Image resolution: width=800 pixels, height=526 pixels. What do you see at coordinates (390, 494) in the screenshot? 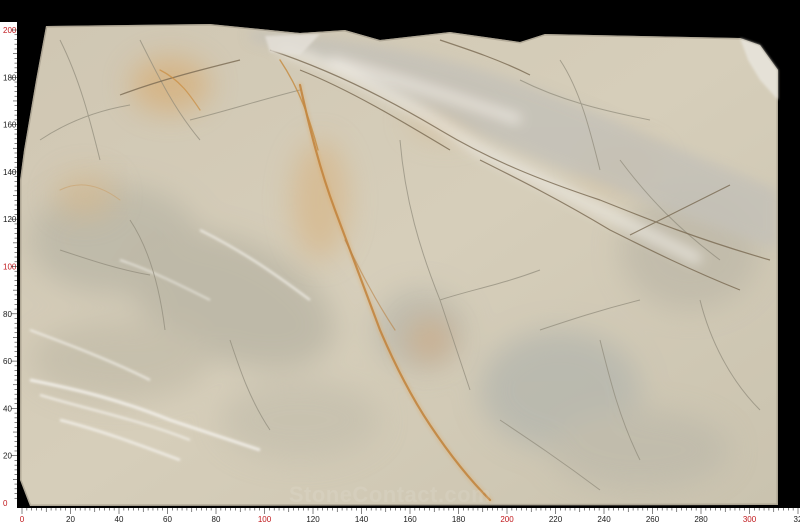
I see `watermark-text: StoneContact.com` at bounding box center [390, 494].